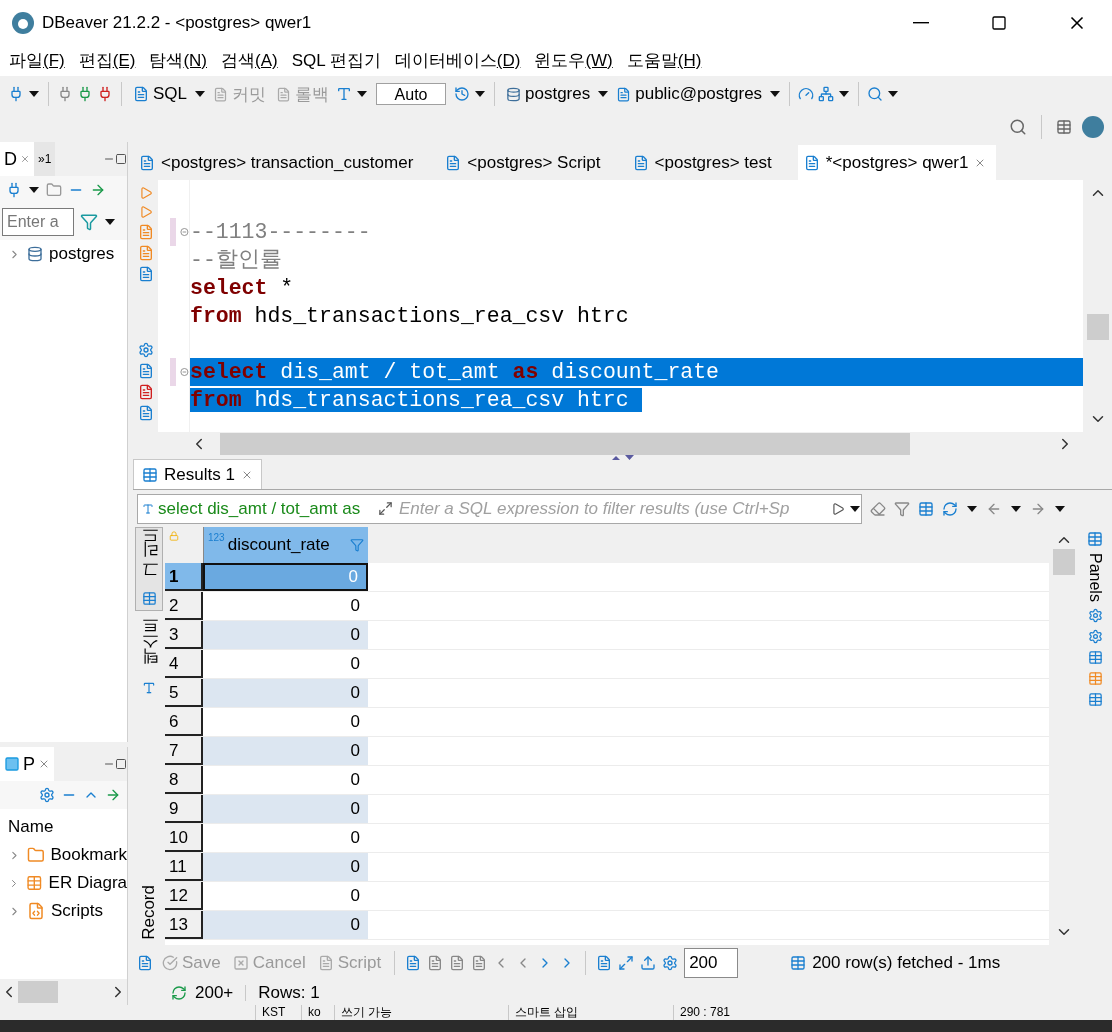  Describe the element at coordinates (113, 795) in the screenshot. I see `link-icon` at that location.